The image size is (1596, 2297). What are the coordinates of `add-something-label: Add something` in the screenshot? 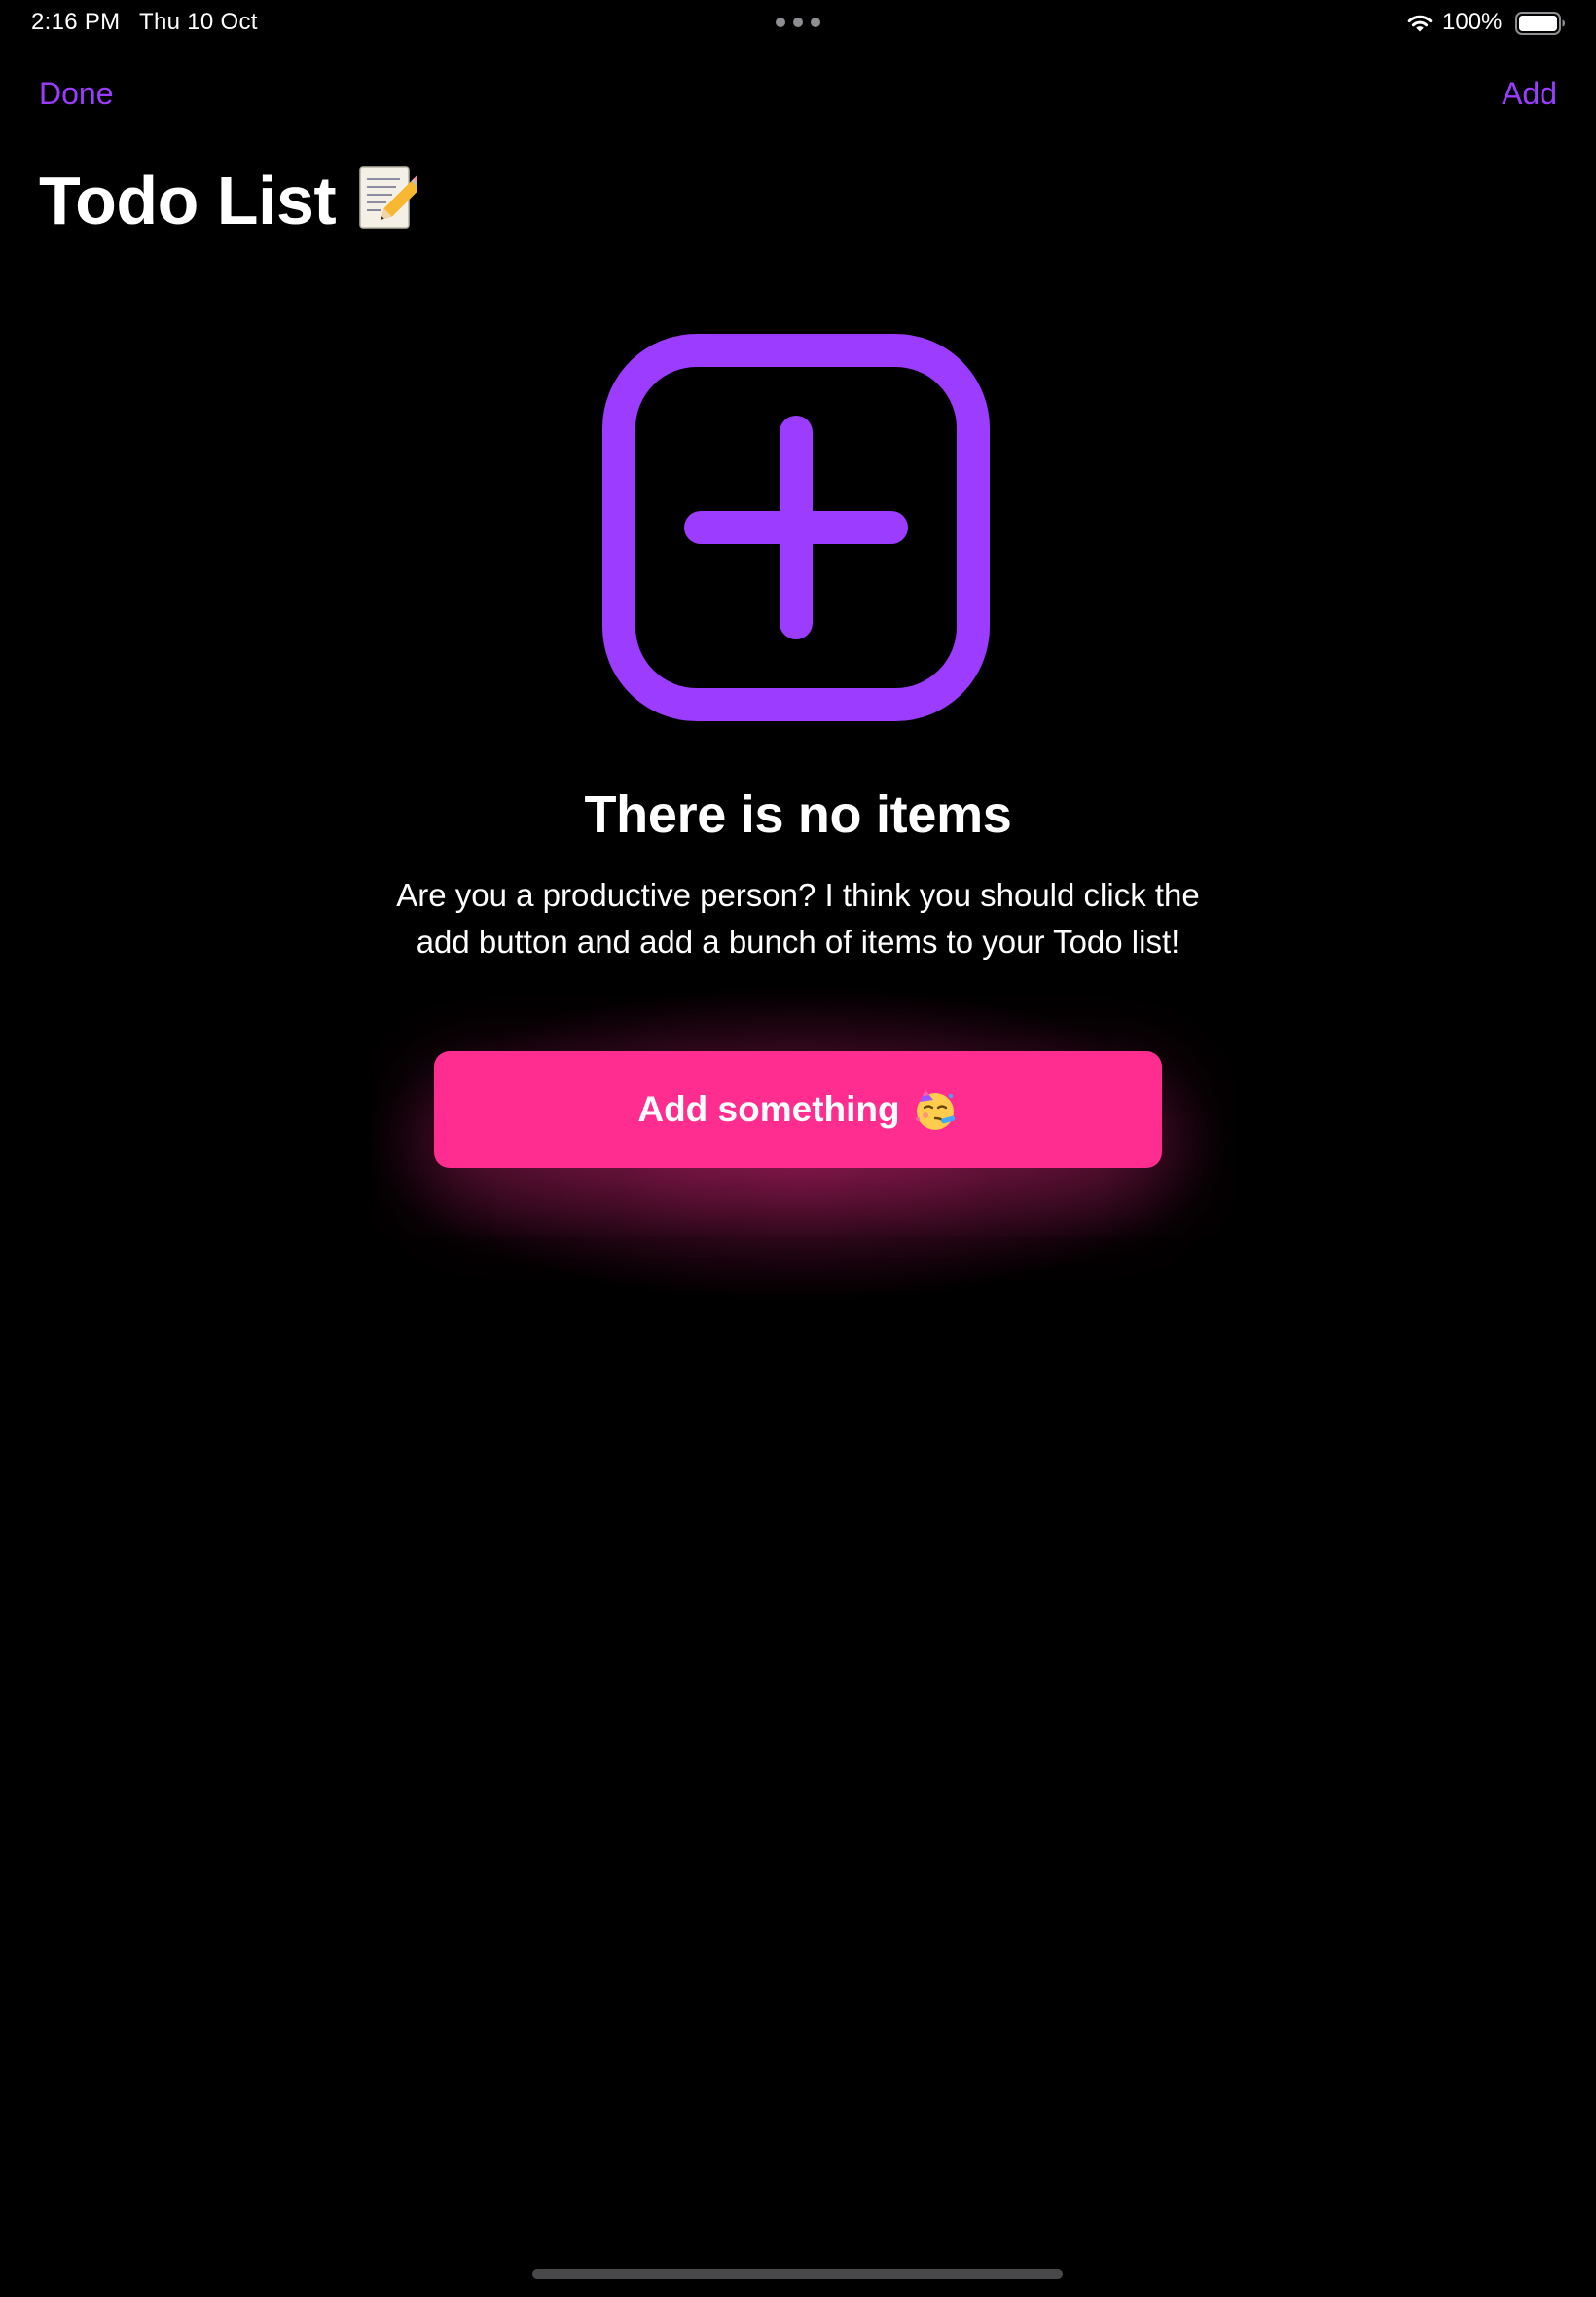 It's located at (768, 1109).